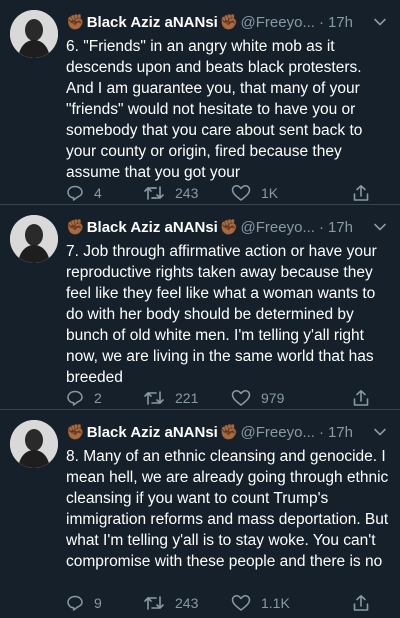 The height and width of the screenshot is (618, 400). Describe the element at coordinates (228, 398) in the screenshot. I see `tweet-actions: 2 221 979` at that location.